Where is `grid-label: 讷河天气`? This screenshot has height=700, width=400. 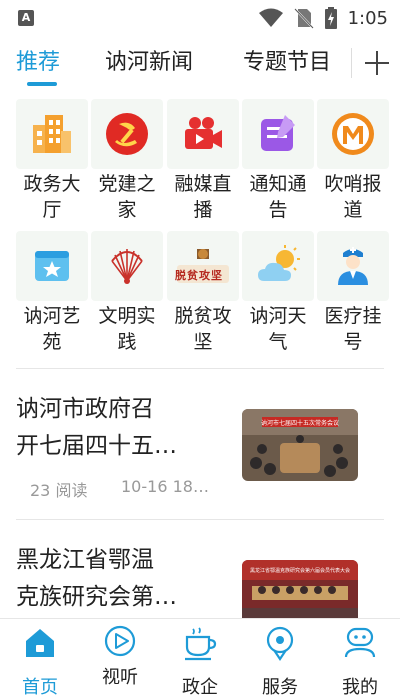 grid-label: 讷河天气 is located at coordinates (278, 329).